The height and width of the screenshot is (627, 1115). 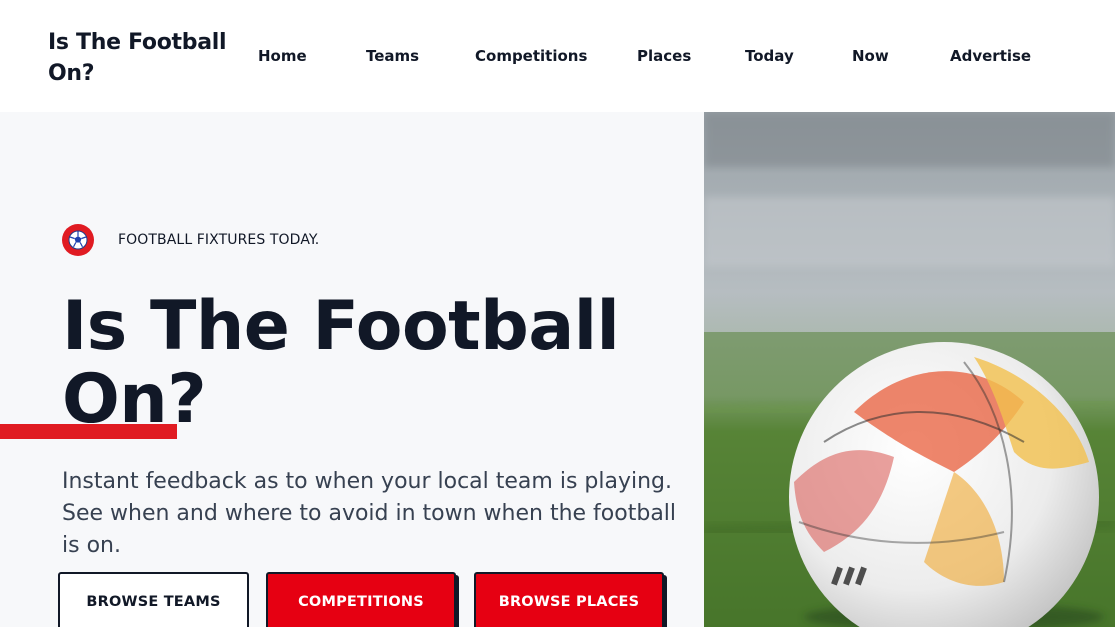 I want to click on nav-teams: Teams, so click(x=392, y=56).